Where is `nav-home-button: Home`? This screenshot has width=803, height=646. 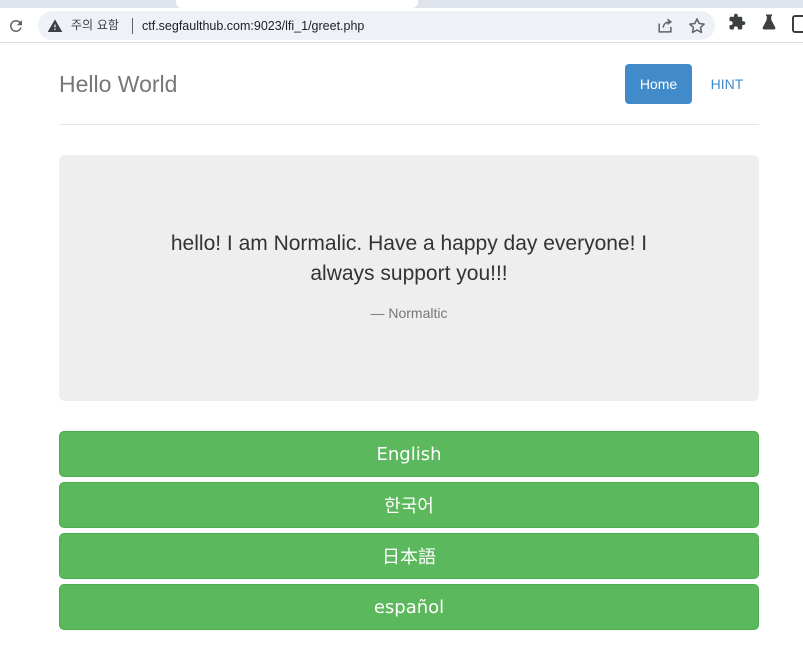 nav-home-button: Home is located at coordinates (658, 84).